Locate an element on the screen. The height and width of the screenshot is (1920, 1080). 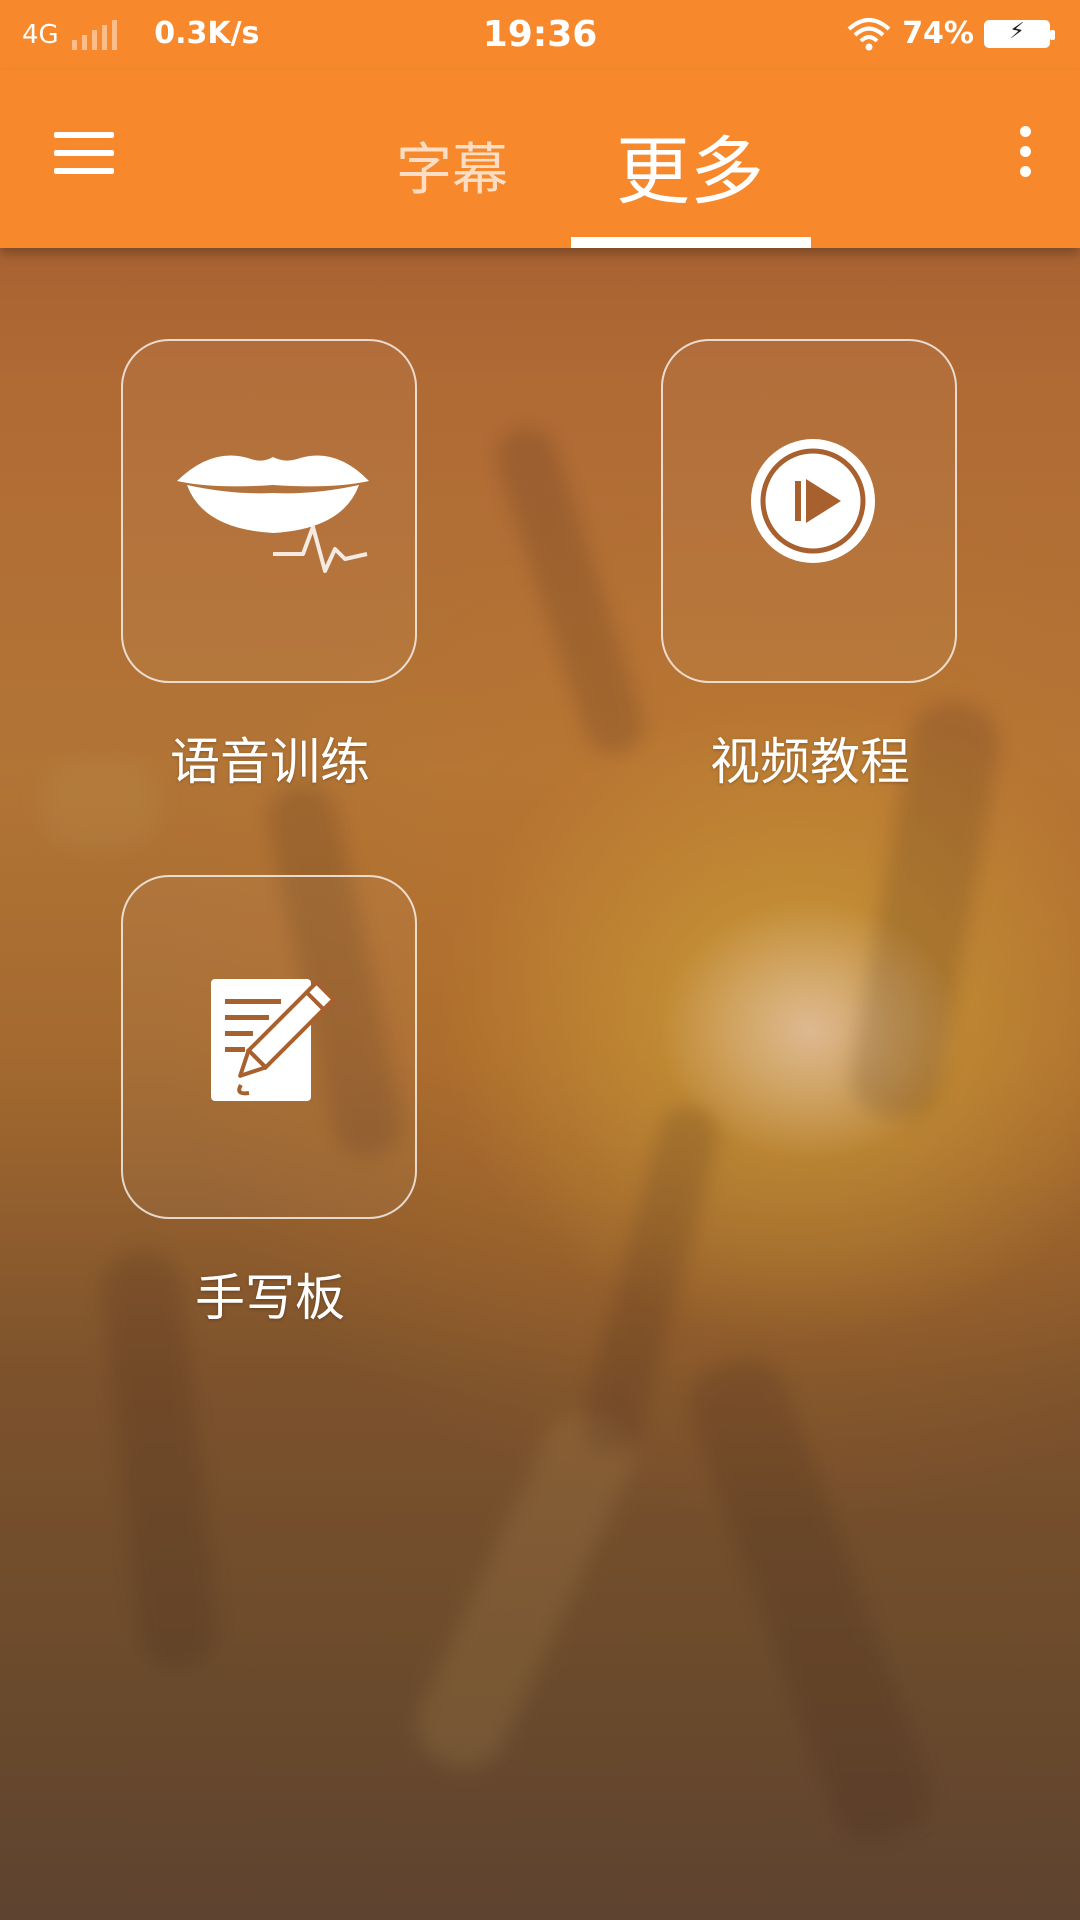
charging-icon: ⚡ is located at coordinates (1017, 31).